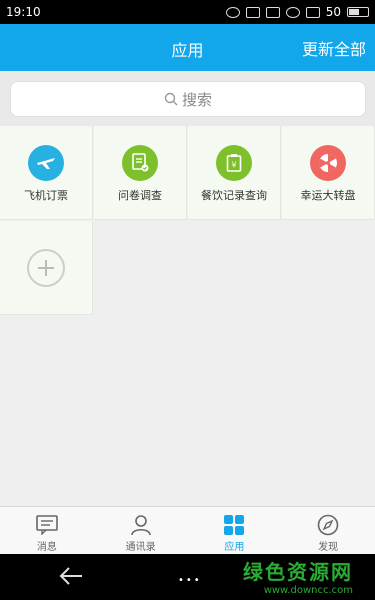 The height and width of the screenshot is (600, 375). What do you see at coordinates (333, 12) in the screenshot?
I see `battery-level: 50` at bounding box center [333, 12].